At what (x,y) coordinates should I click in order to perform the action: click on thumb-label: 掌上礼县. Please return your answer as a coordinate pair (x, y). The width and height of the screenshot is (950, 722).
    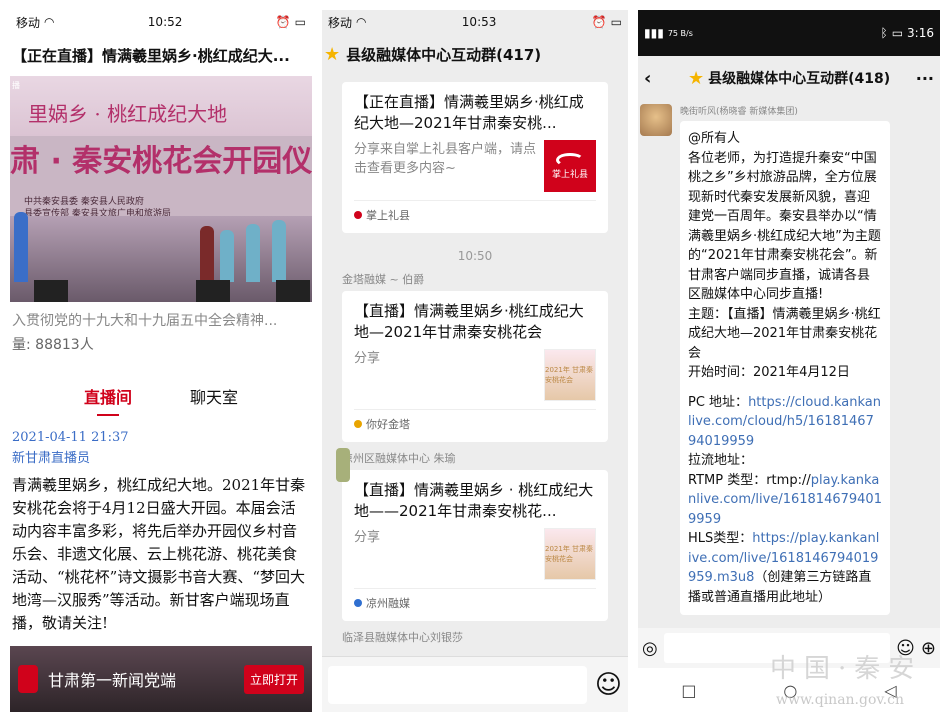
    Looking at the image, I should click on (569, 174).